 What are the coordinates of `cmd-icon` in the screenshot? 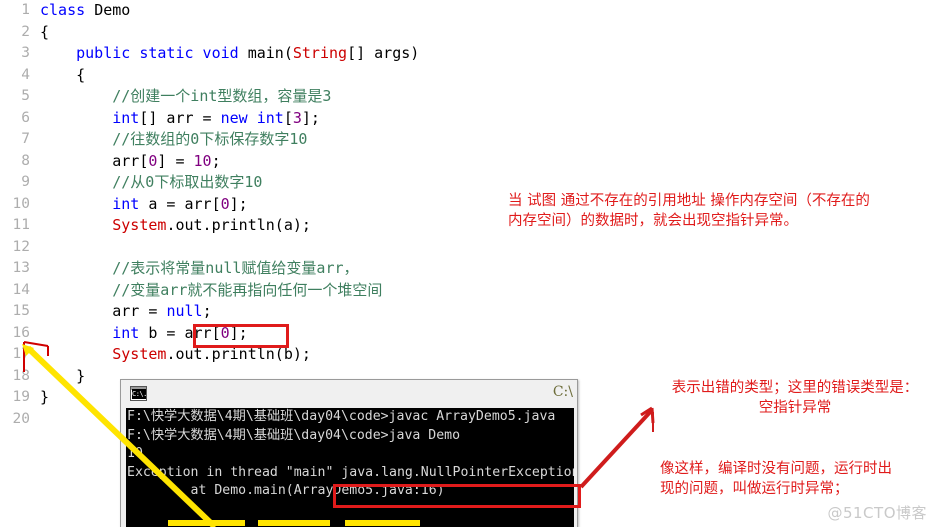 It's located at (138, 393).